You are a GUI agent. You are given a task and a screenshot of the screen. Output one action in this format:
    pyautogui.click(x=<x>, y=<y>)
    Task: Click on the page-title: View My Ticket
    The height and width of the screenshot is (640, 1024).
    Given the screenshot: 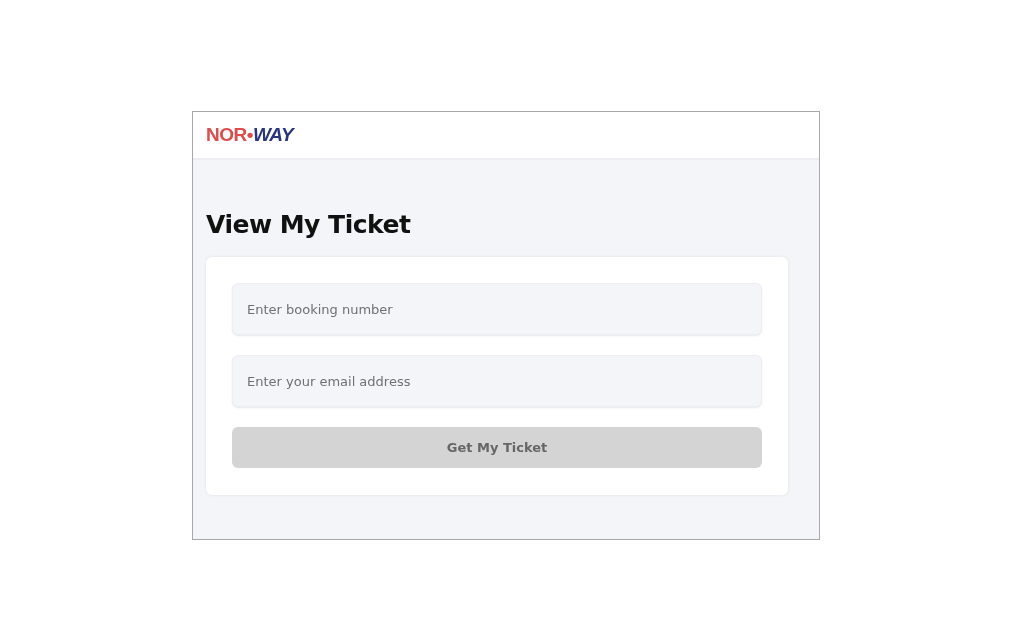 What is the action you would take?
    pyautogui.click(x=309, y=224)
    